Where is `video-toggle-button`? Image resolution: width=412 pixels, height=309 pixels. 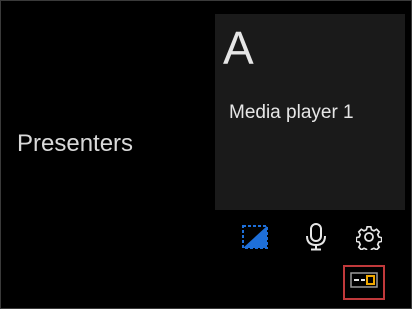 video-toggle-button is located at coordinates (255, 237).